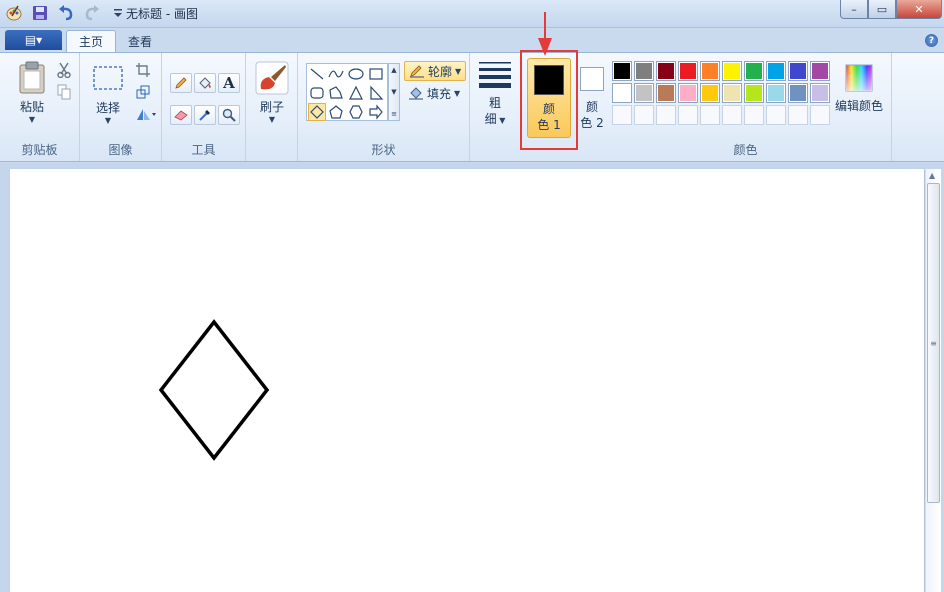 The image size is (944, 592). What do you see at coordinates (919, 9) in the screenshot?
I see `close-button: ✕` at bounding box center [919, 9].